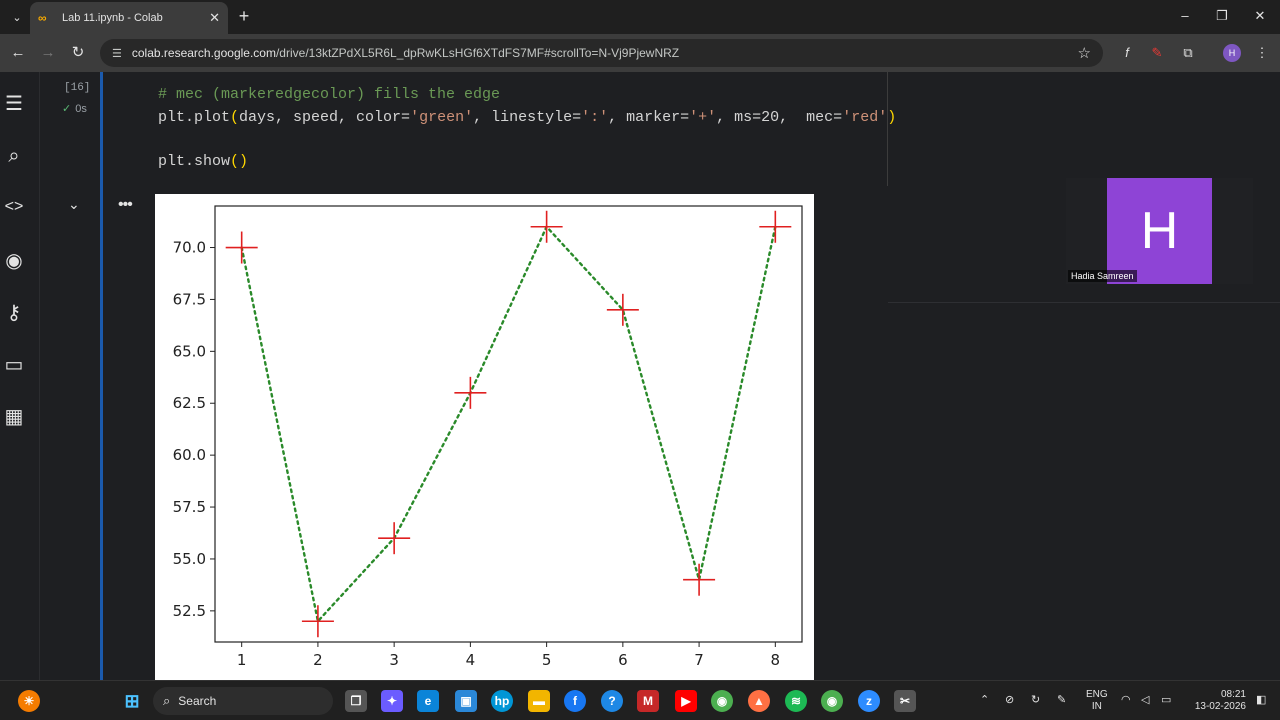 The image size is (1280, 720). Describe the element at coordinates (1166, 699) in the screenshot. I see `battery-icon: ▭` at that location.